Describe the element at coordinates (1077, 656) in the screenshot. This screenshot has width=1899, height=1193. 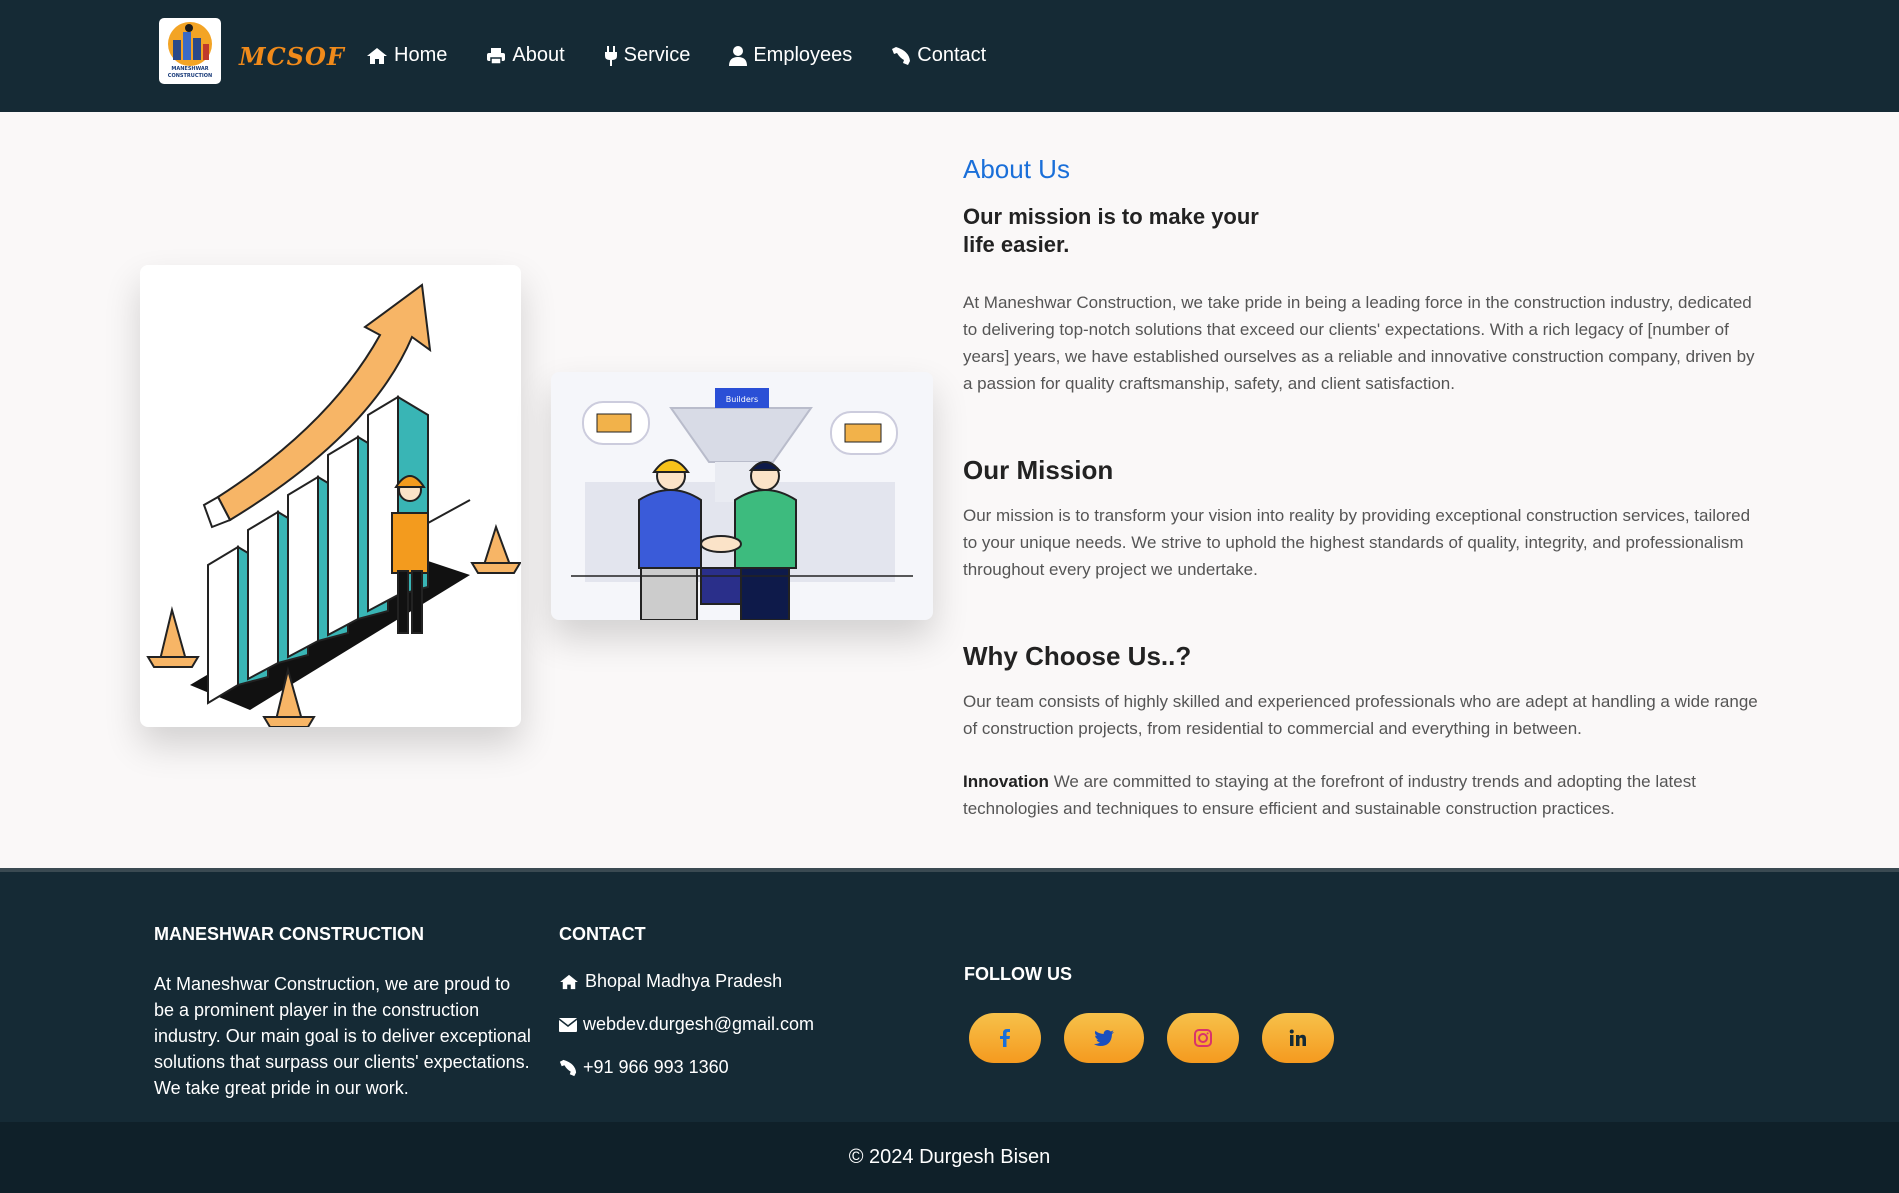
I see `why-choose-title: Why Choose Us..?` at that location.